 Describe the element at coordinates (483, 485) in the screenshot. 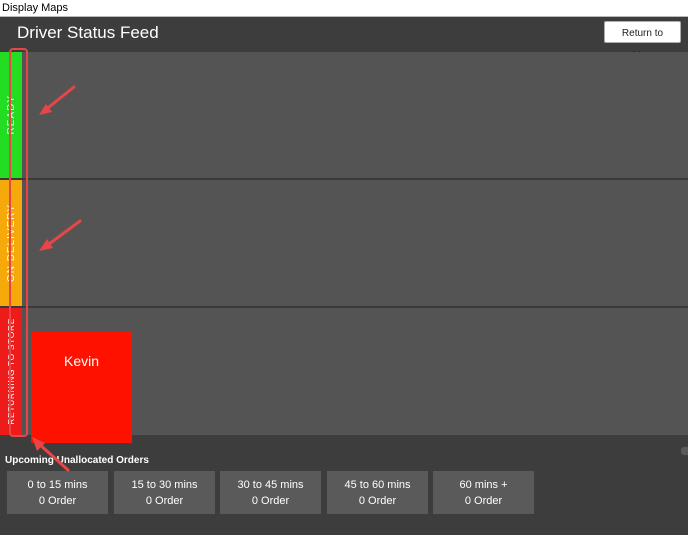

I see `bucket-range: 60 mins +` at that location.